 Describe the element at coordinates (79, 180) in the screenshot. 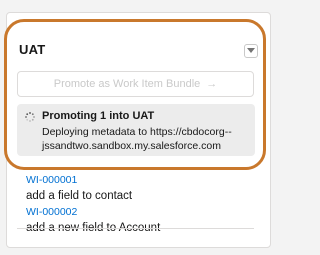

I see `work-item-id-link: WI-000001` at that location.